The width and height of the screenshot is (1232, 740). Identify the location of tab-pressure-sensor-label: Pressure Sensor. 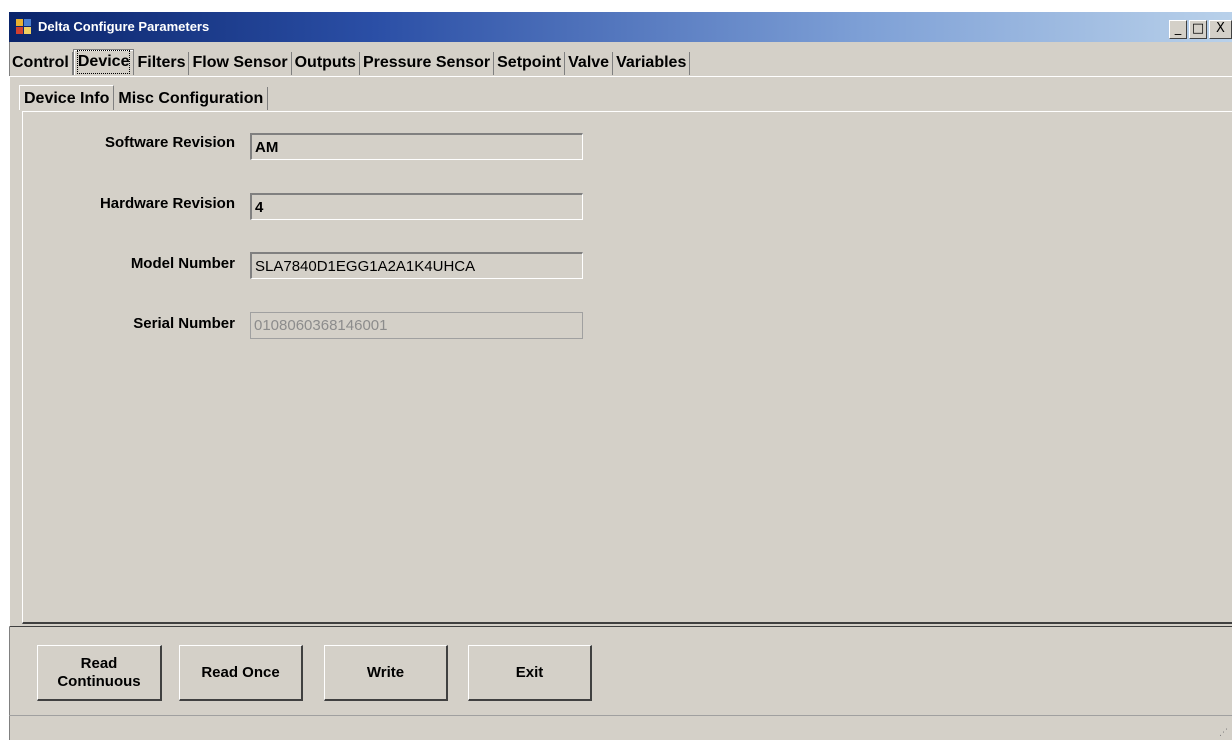
(426, 62).